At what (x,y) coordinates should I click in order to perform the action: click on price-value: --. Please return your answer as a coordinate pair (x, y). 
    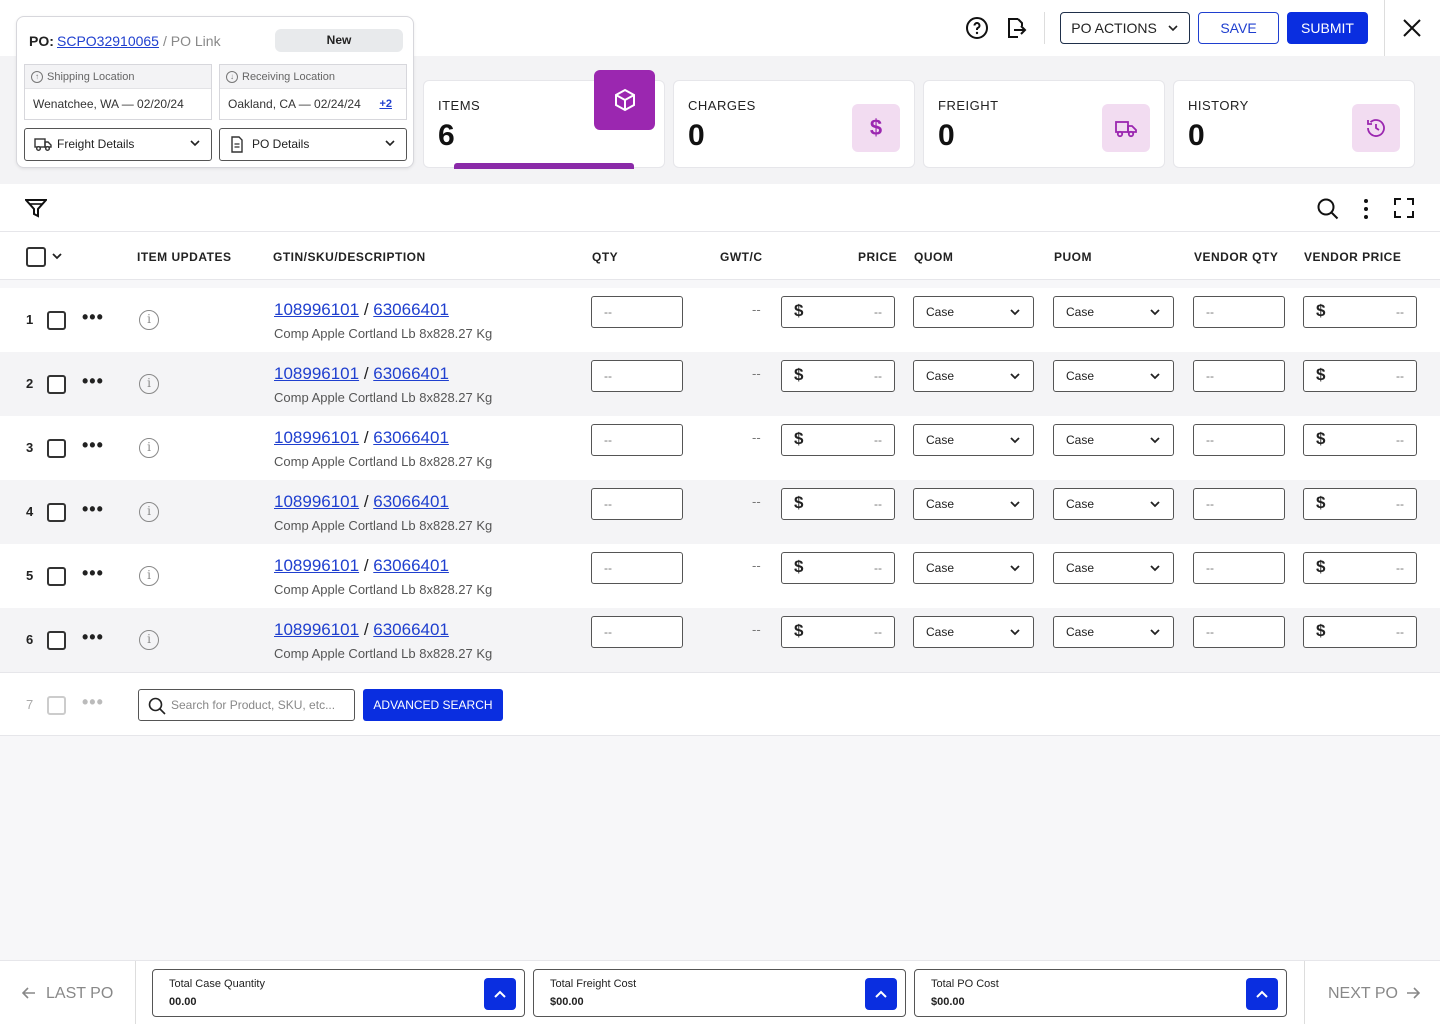
    Looking at the image, I should click on (878, 440).